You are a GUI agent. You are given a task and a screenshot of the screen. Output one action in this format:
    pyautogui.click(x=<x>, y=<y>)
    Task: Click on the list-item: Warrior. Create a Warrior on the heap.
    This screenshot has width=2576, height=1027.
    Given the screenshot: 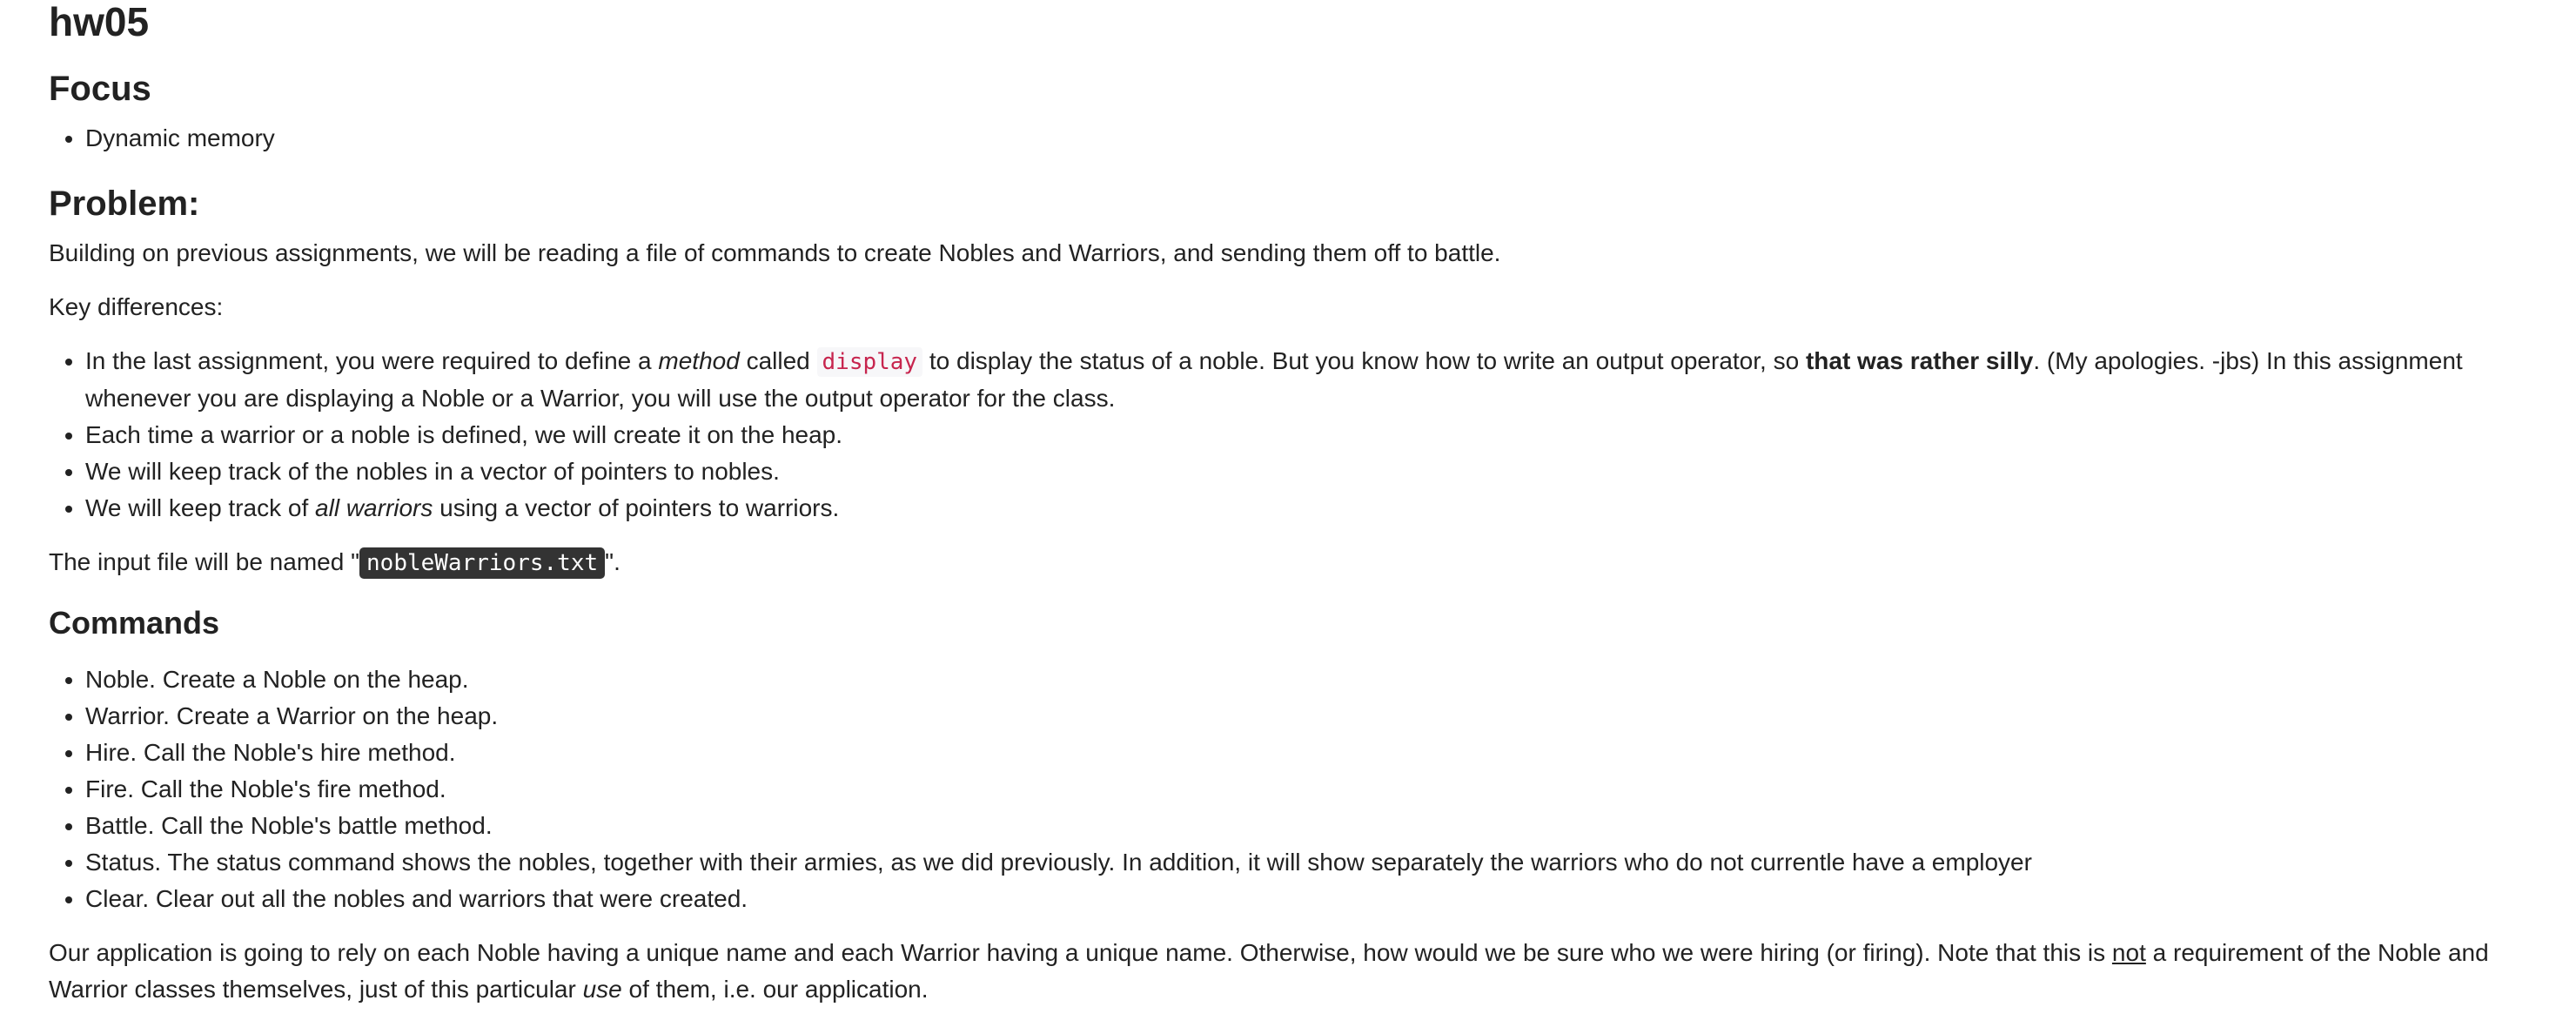 What is the action you would take?
    pyautogui.click(x=1306, y=716)
    